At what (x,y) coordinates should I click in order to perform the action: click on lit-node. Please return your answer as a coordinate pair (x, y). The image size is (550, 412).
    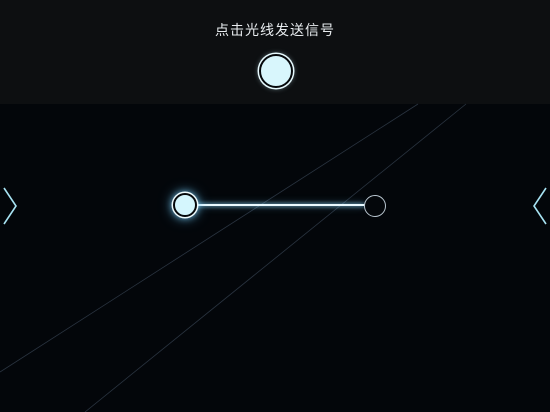
    Looking at the image, I should click on (185, 205).